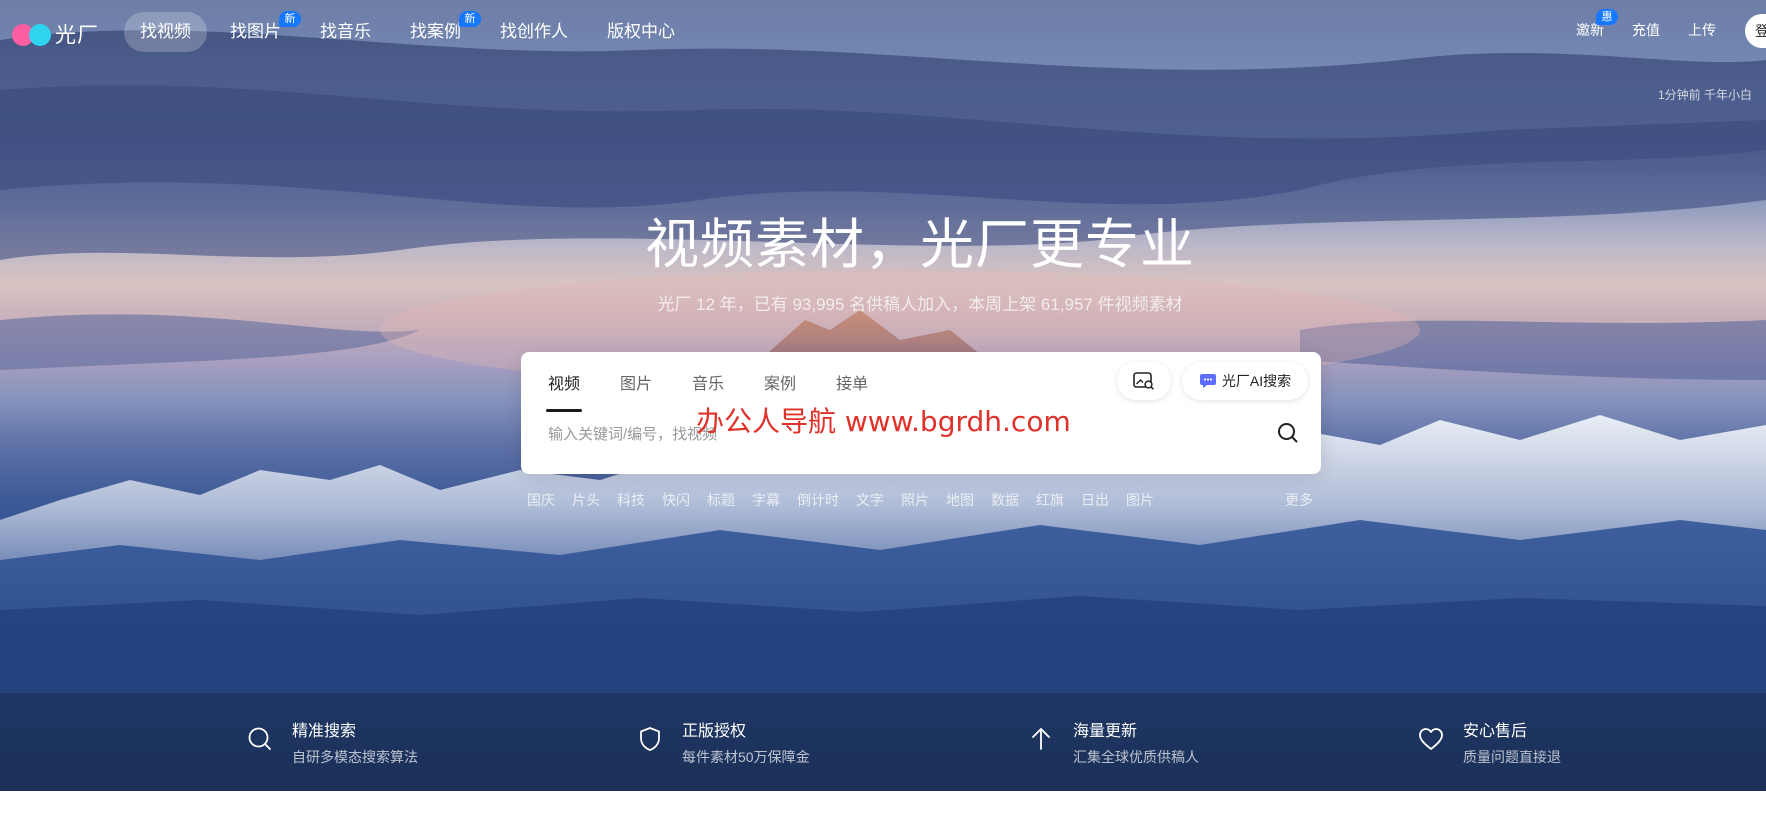  Describe the element at coordinates (564, 391) in the screenshot. I see `tab-video: 视频` at that location.